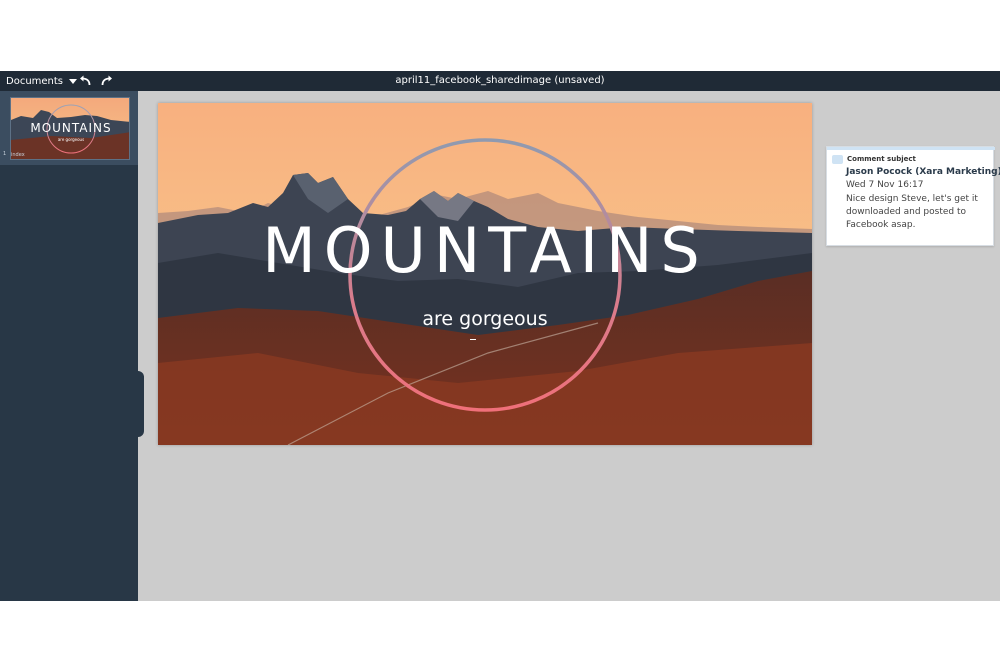 Image resolution: width=1000 pixels, height=667 pixels. Describe the element at coordinates (473, 339) in the screenshot. I see `text-cursor-marker` at that location.